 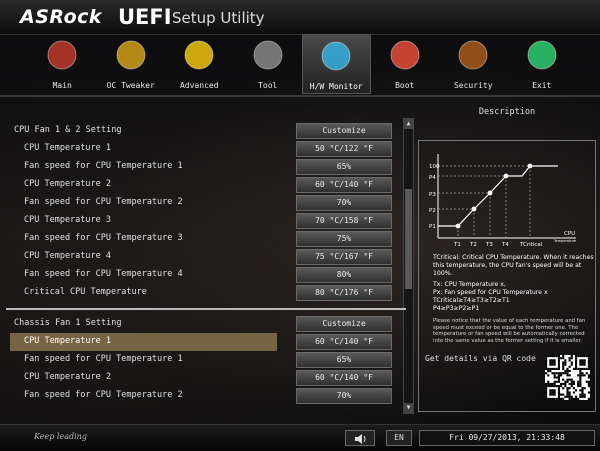 I want to click on language-button: EN, so click(x=399, y=438).